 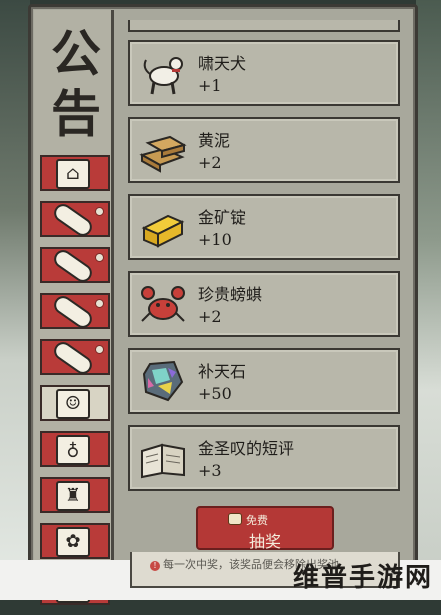 I want to click on crab-icon, so click(x=163, y=304).